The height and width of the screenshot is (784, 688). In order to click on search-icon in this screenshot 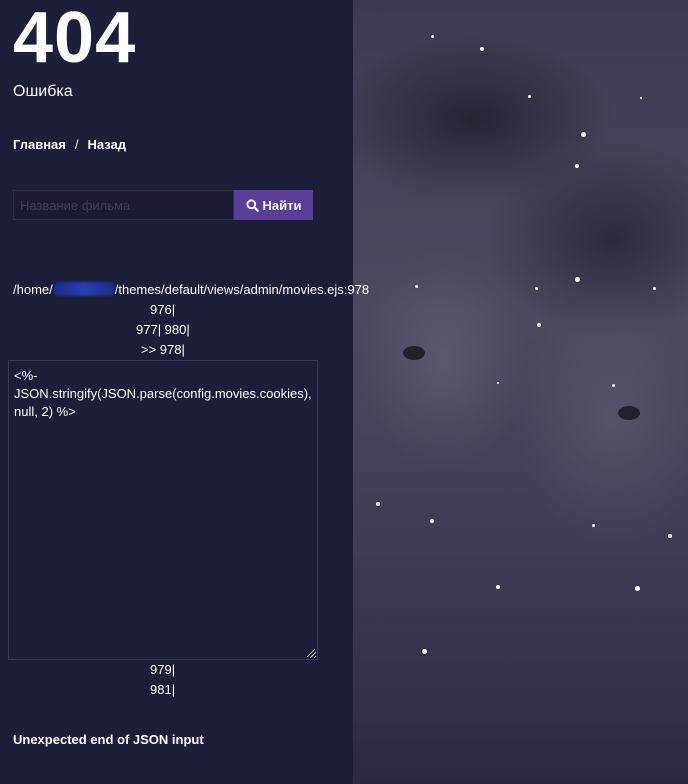, I will do `click(252, 205)`.